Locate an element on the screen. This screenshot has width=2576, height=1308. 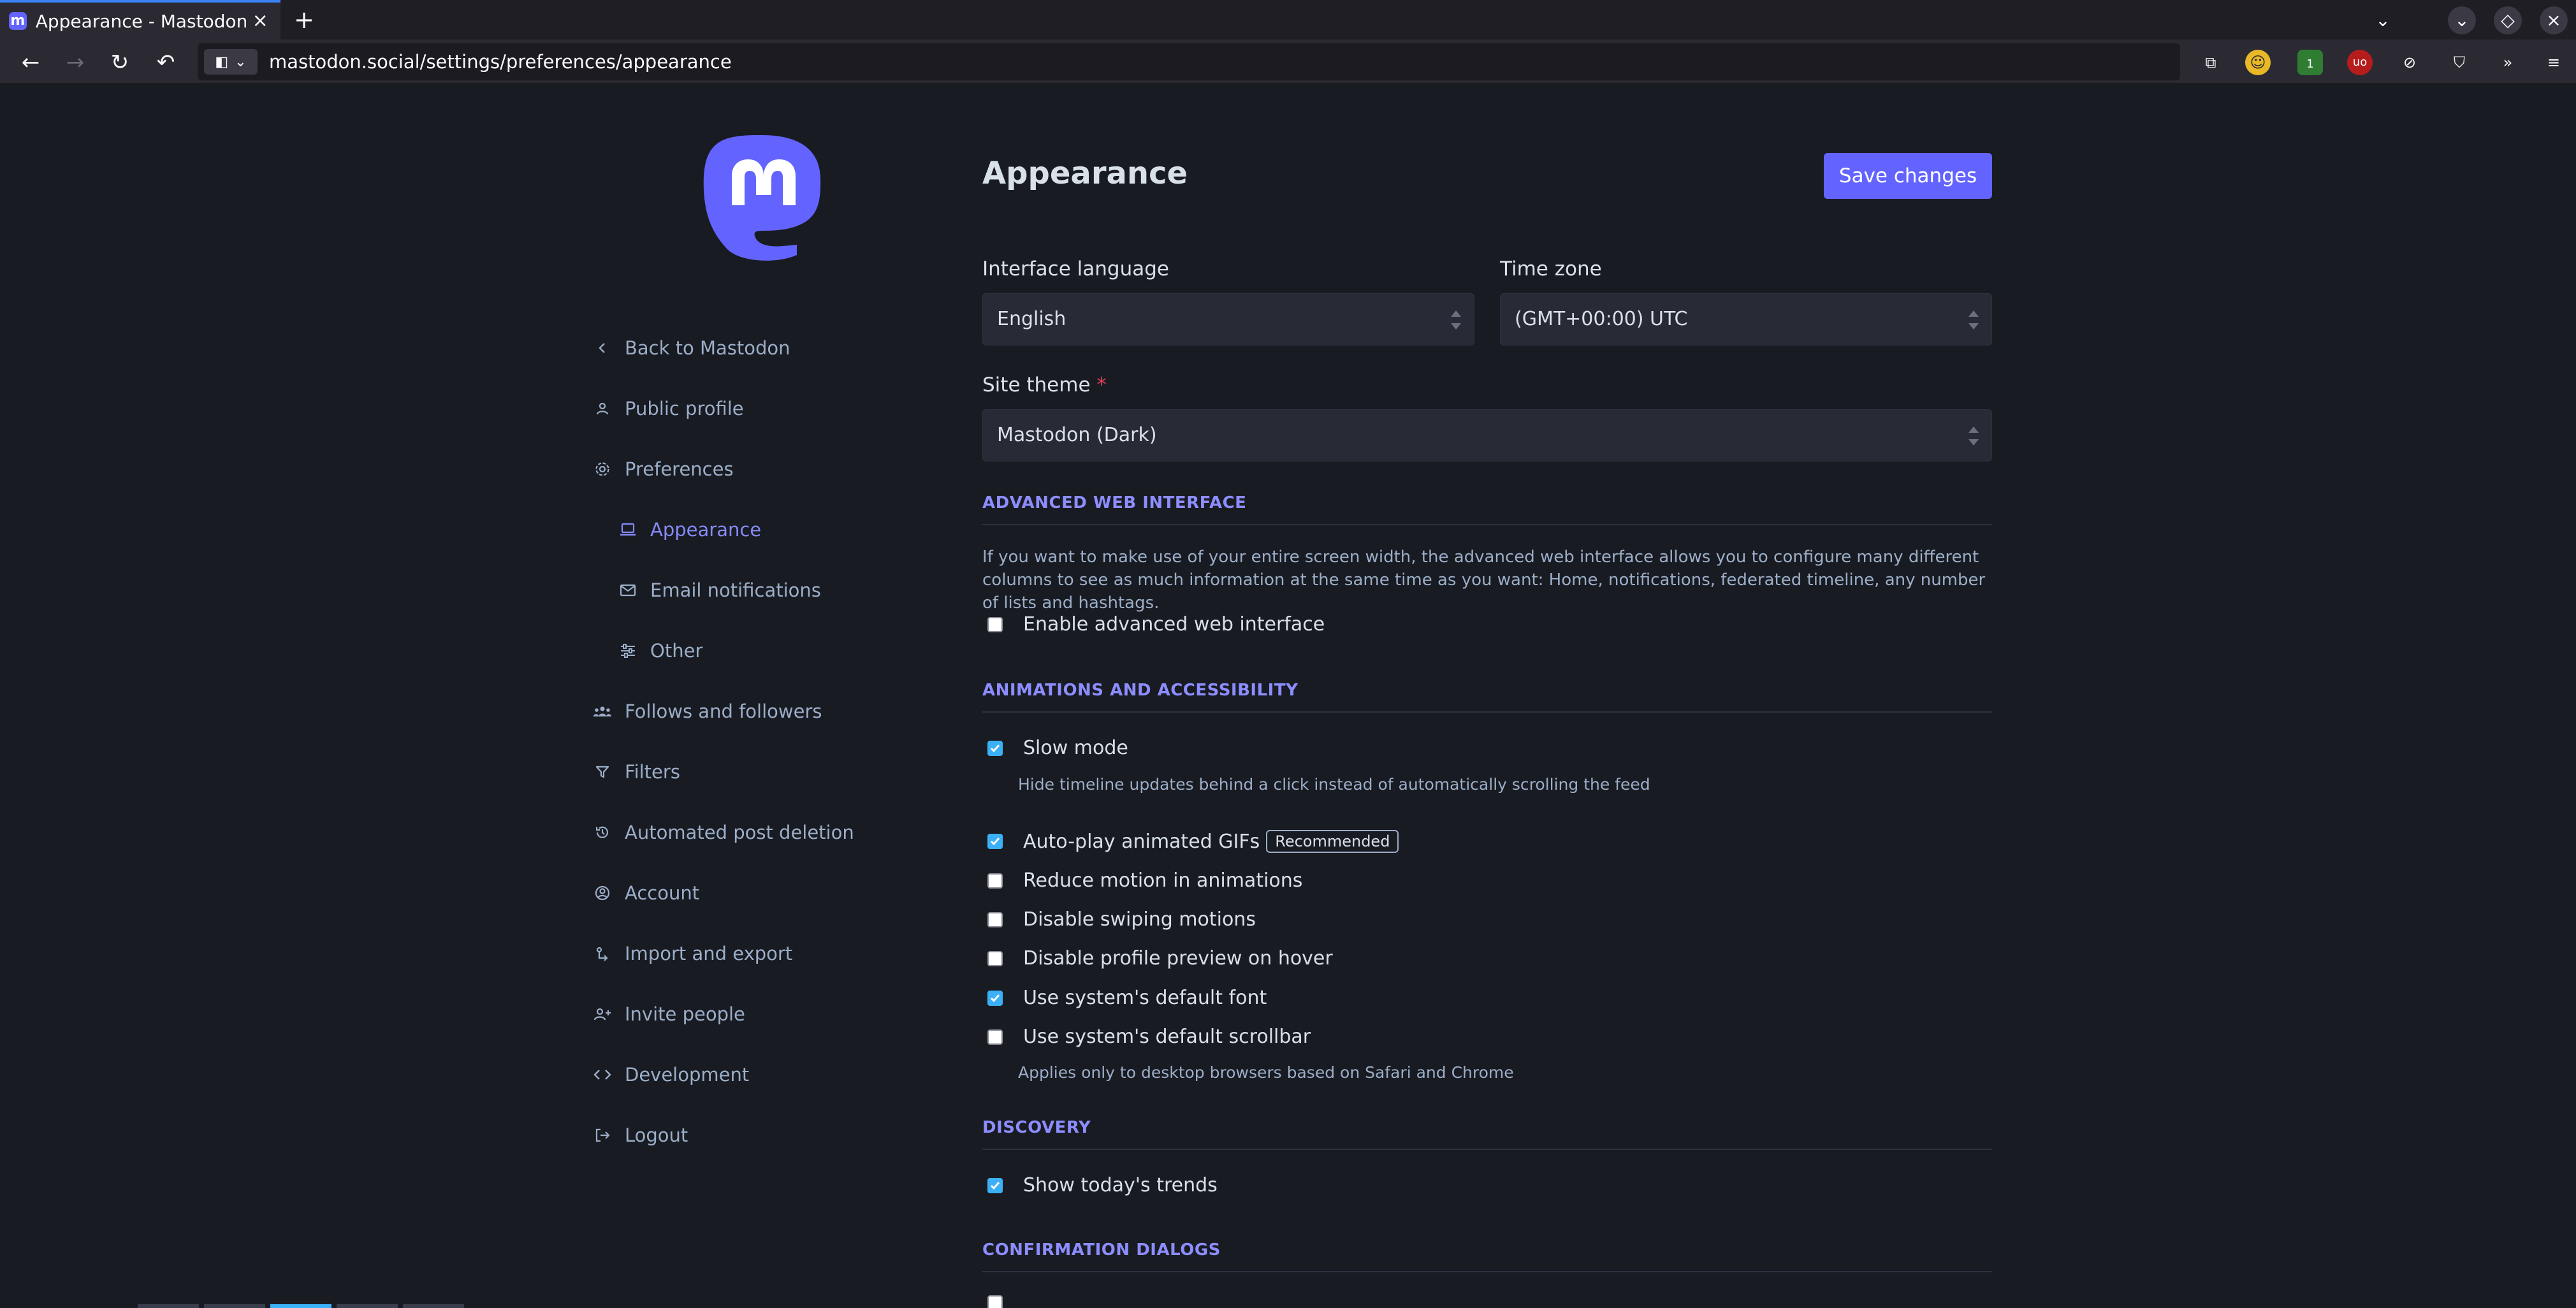
new-tab-button: + is located at coordinates (304, 19).